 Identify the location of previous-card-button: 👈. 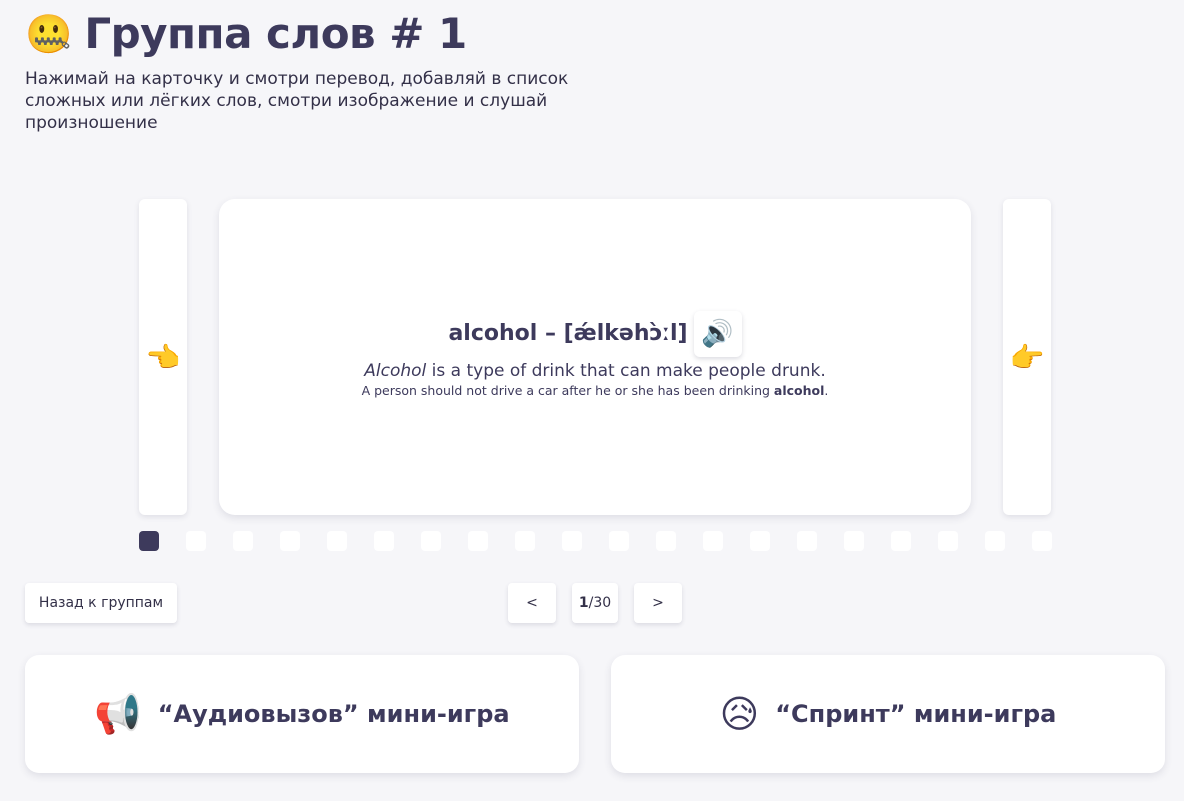
(163, 357).